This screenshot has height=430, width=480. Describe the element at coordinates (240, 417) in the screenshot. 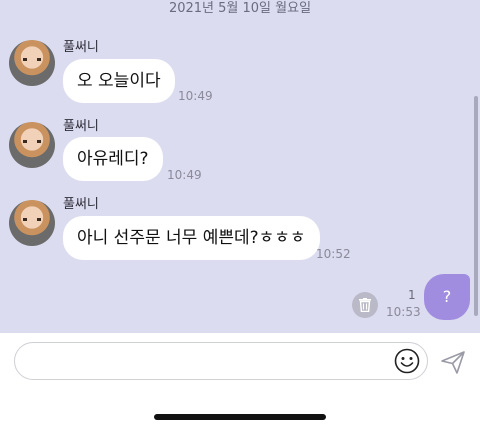

I see `home-indicator` at that location.